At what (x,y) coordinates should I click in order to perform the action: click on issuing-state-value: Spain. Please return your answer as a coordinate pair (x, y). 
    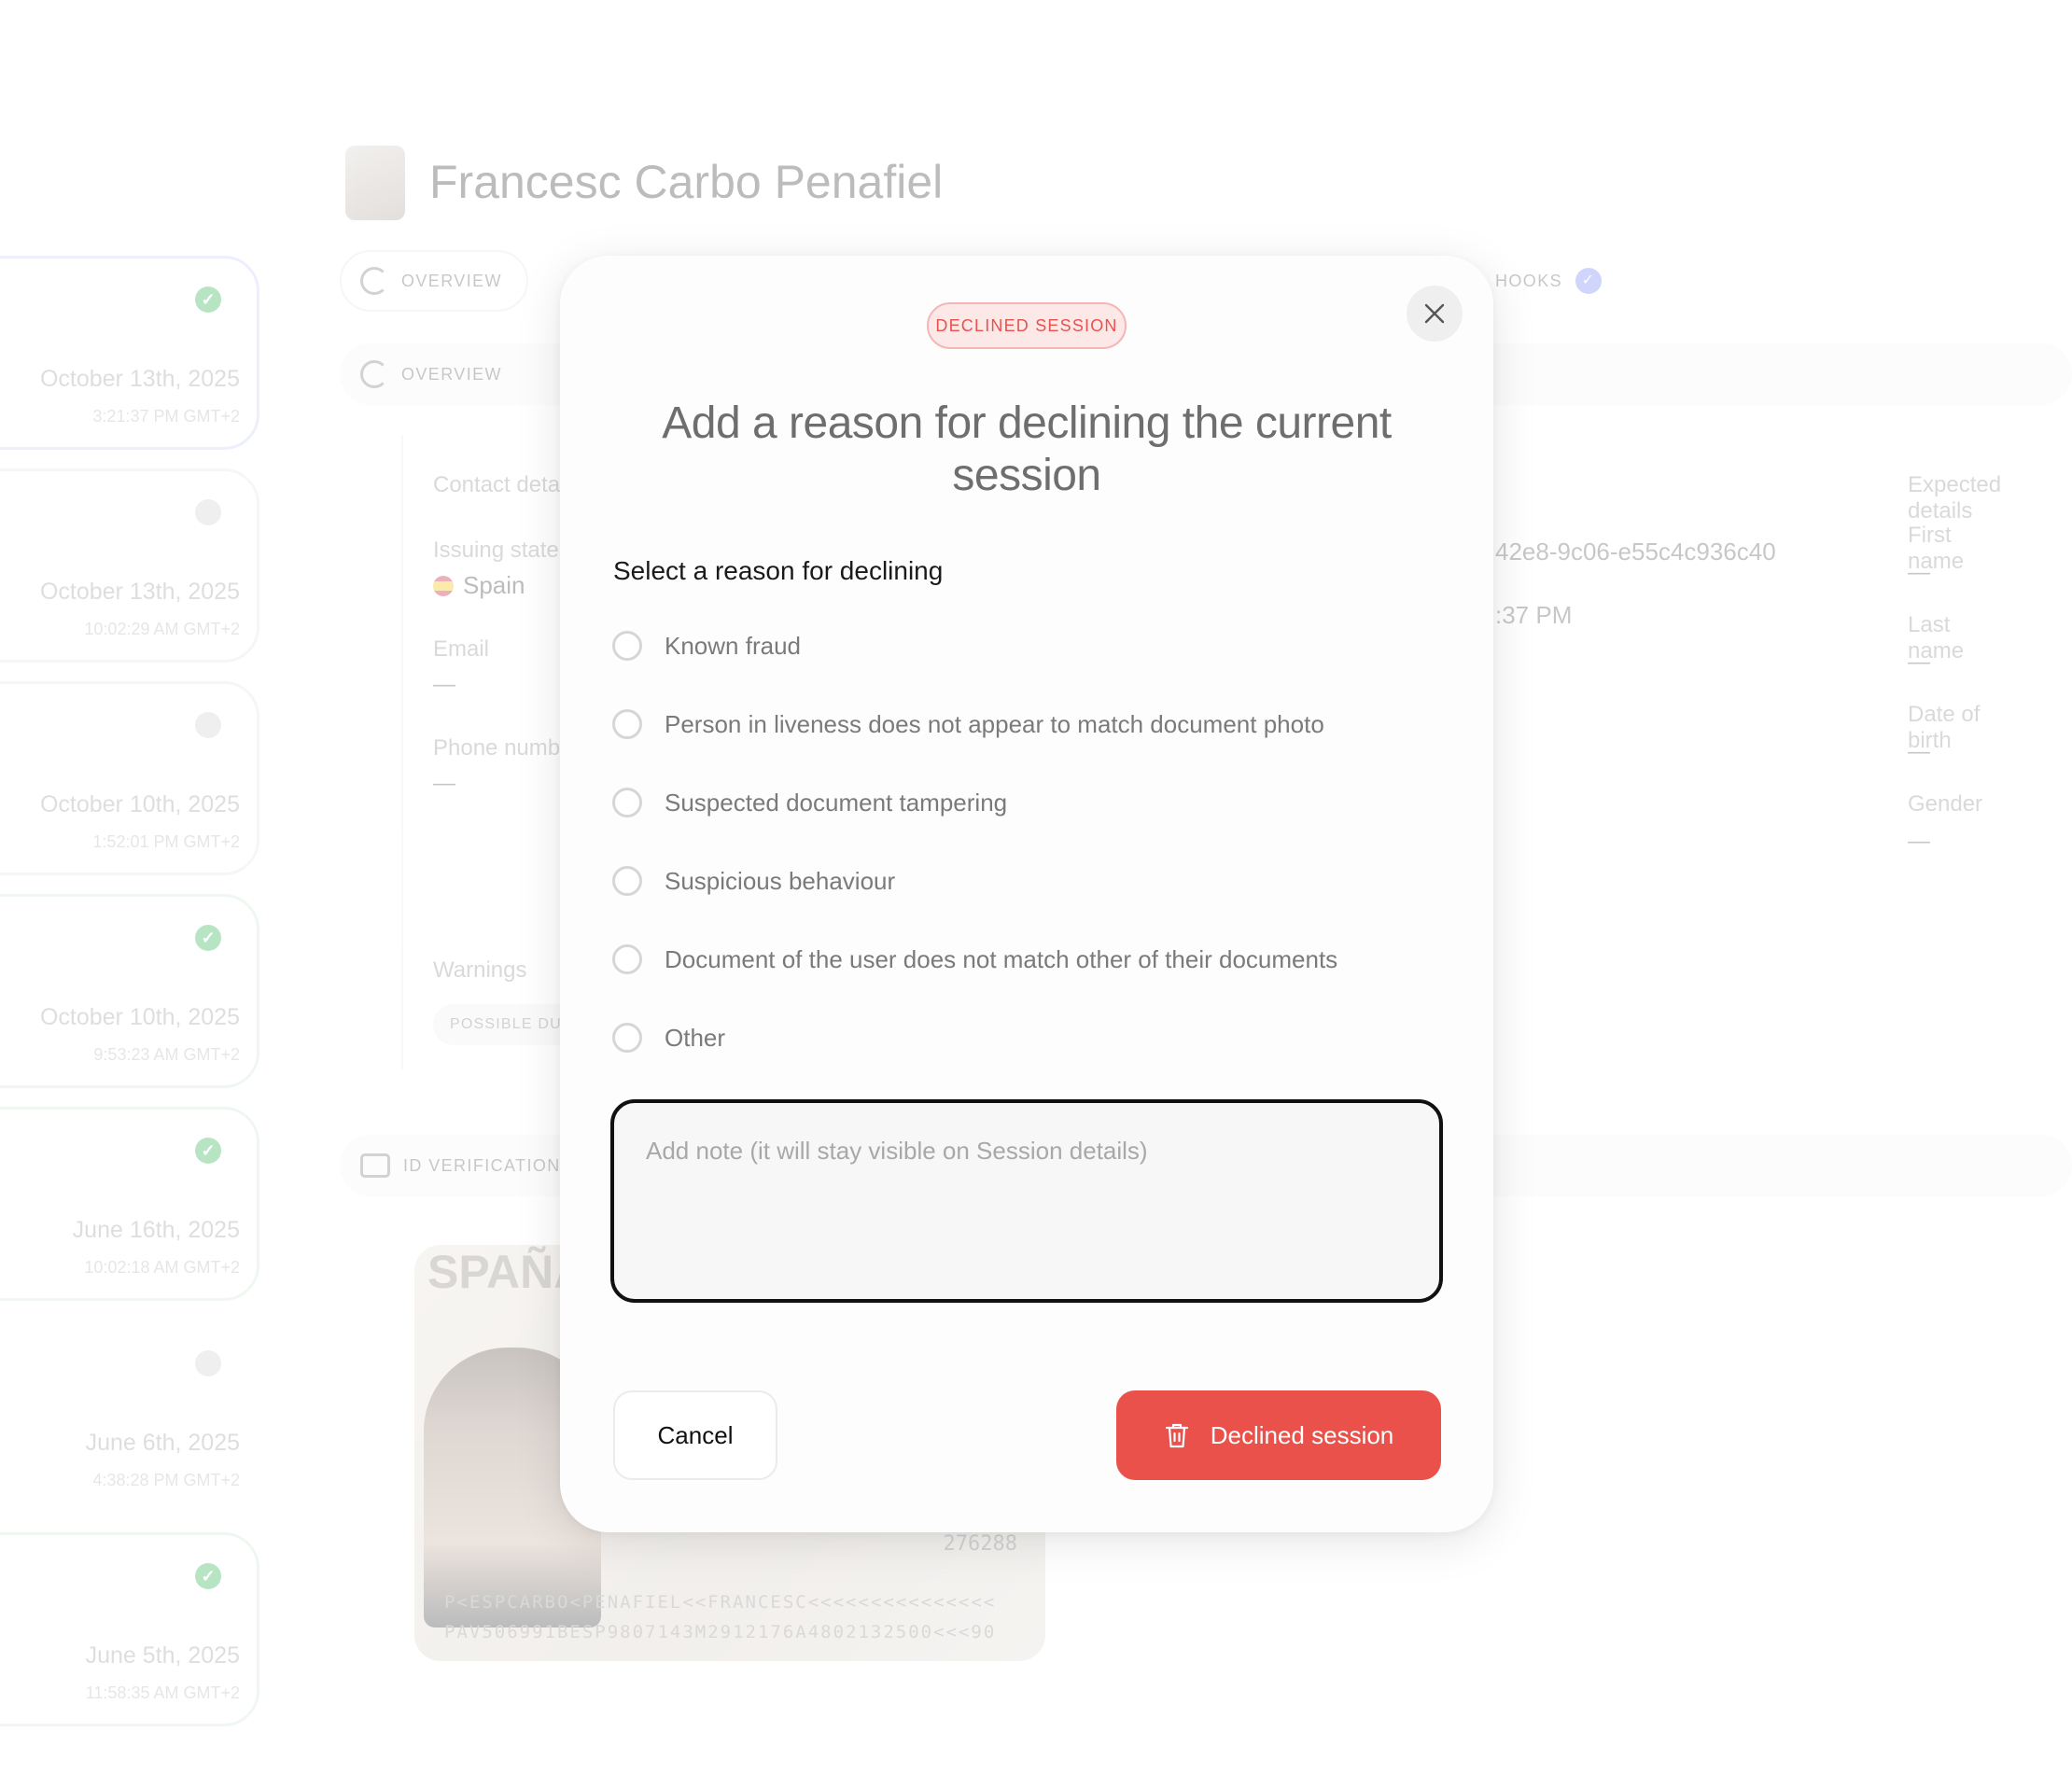
    Looking at the image, I should click on (479, 585).